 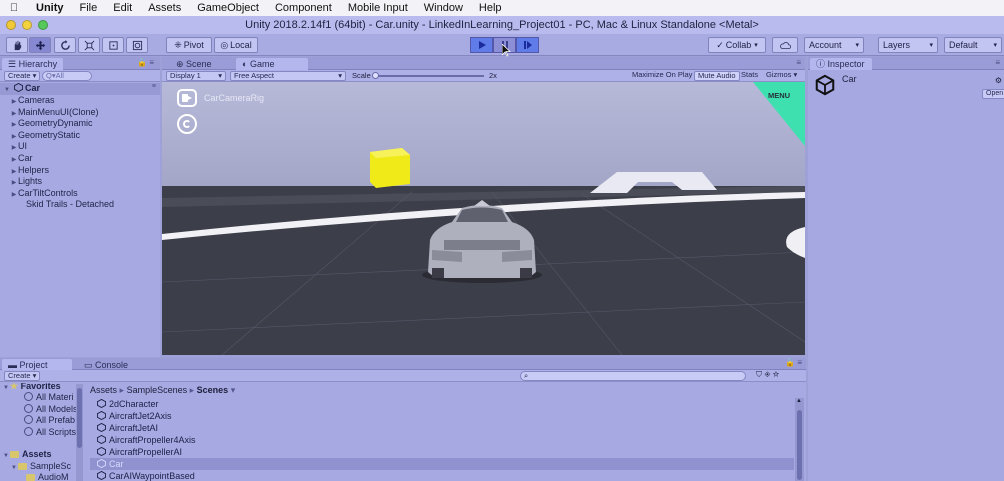 I want to click on inspector-tab: ⓘ Inspector, so click(x=841, y=64).